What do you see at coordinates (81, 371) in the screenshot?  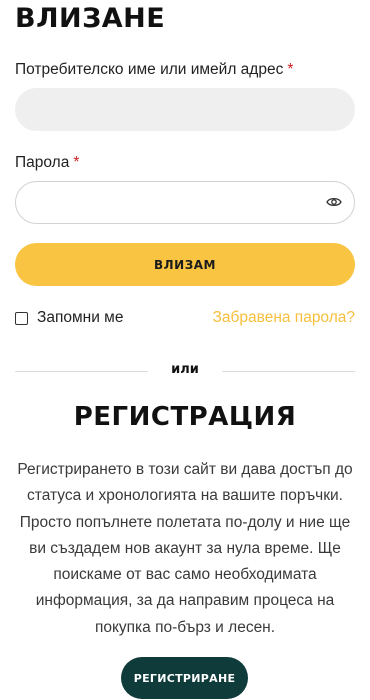 I see `divider-line-left` at bounding box center [81, 371].